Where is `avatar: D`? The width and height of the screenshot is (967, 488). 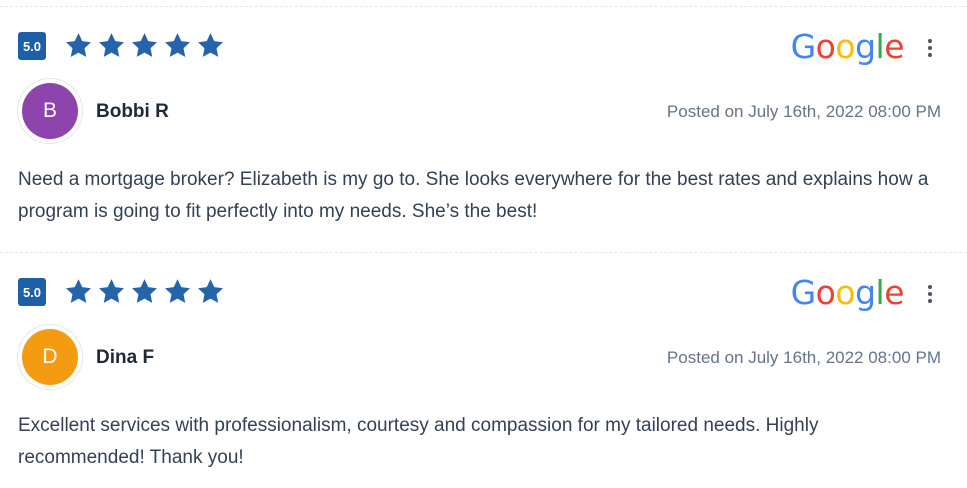 avatar: D is located at coordinates (50, 357).